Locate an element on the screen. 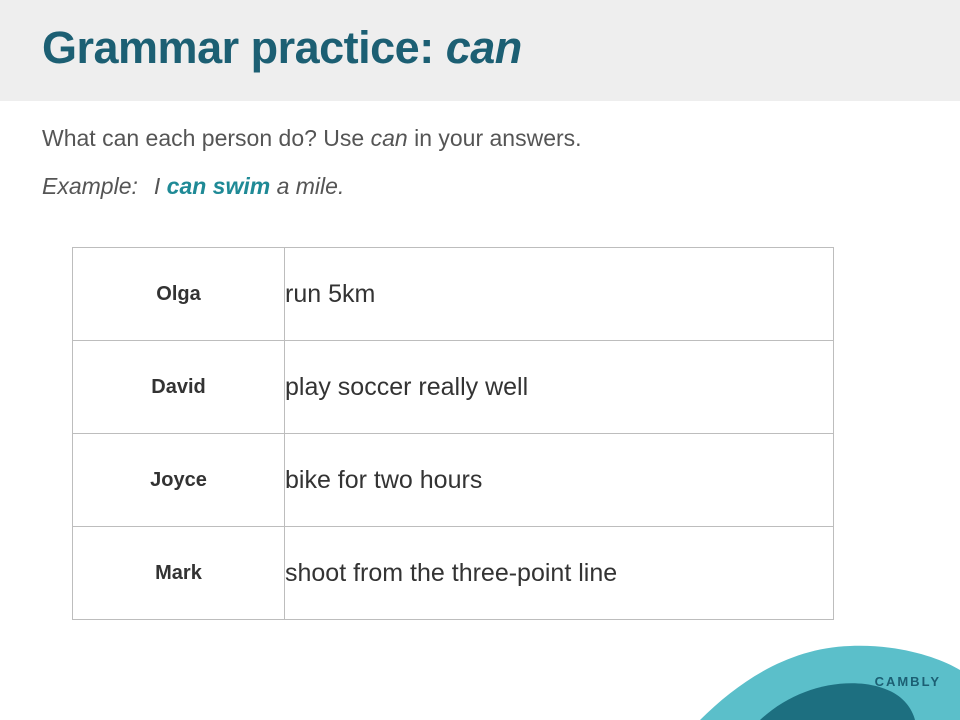 This screenshot has height=720, width=960. example-after: a mile. is located at coordinates (307, 186).